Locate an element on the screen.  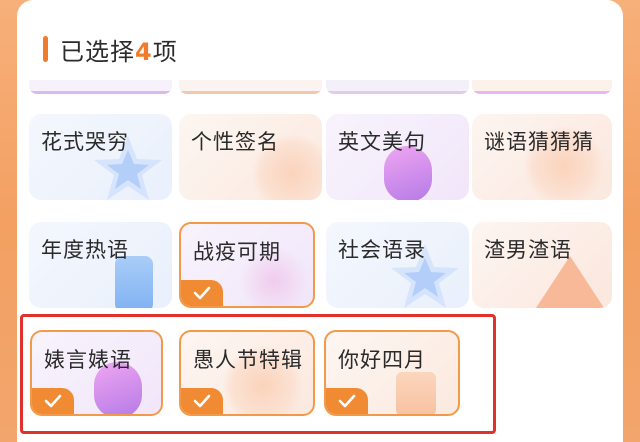
category-label: 渣男渣语 is located at coordinates (528, 250).